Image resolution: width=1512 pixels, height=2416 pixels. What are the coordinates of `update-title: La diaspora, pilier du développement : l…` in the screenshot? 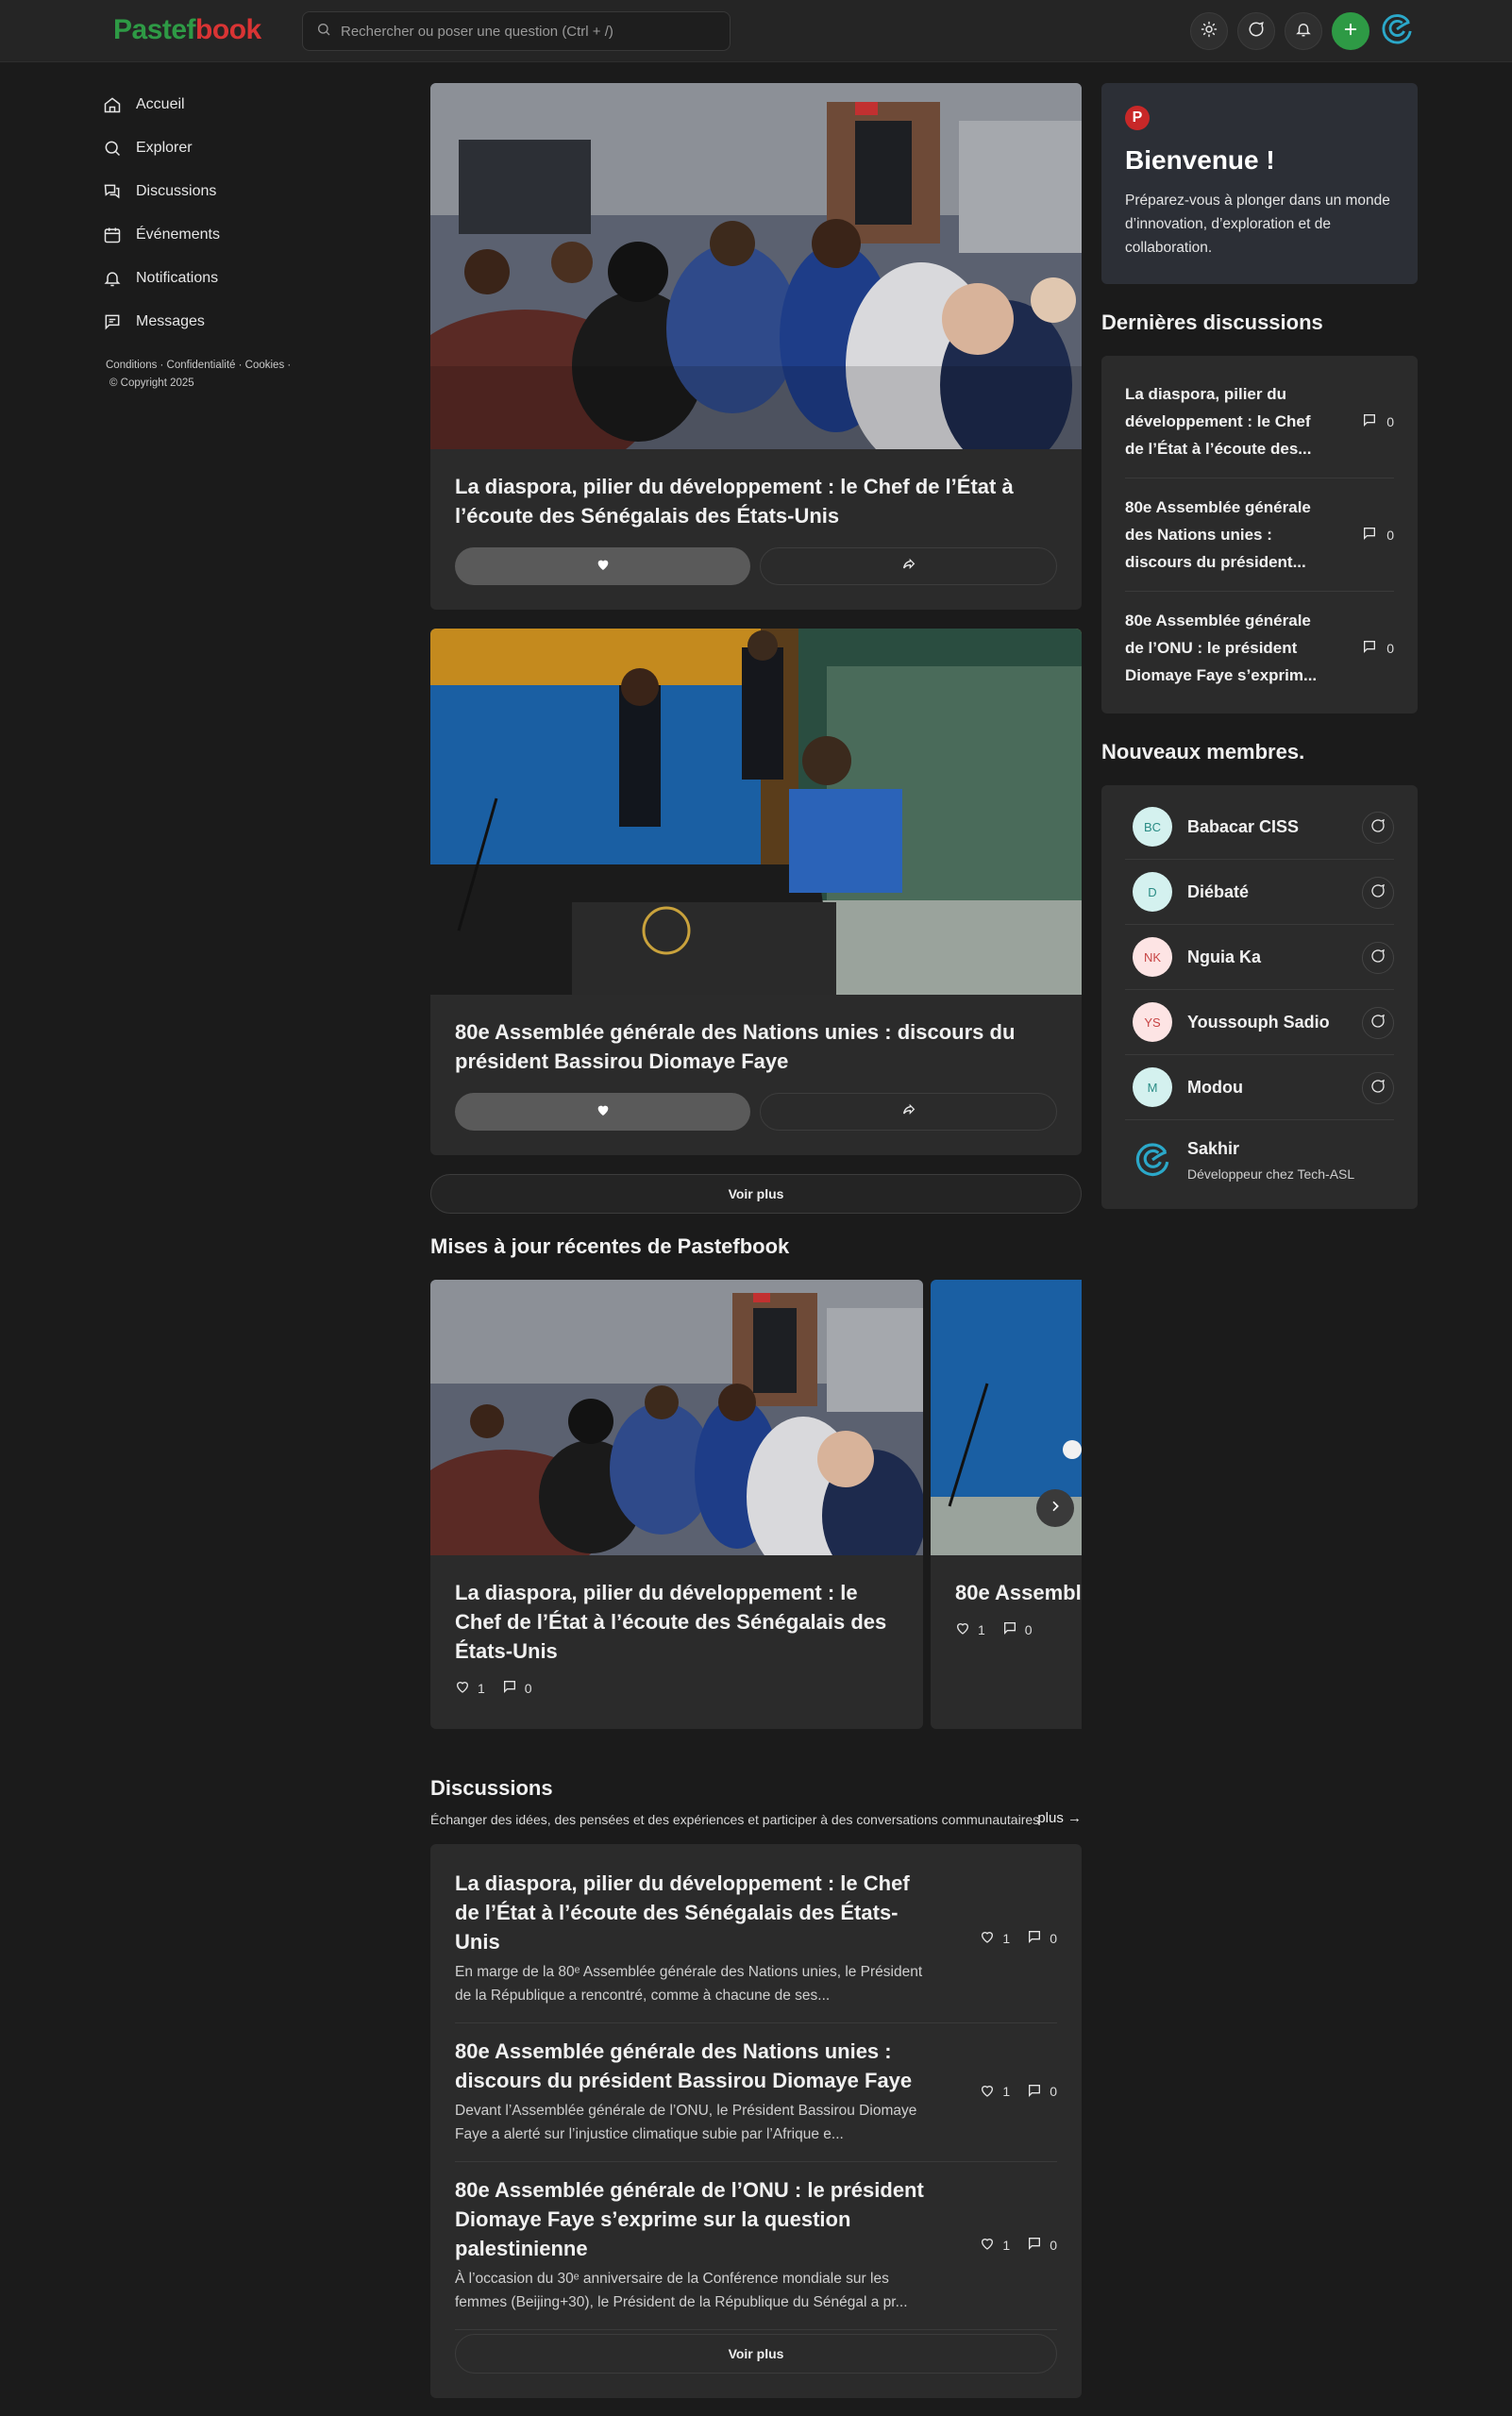 It's located at (677, 1622).